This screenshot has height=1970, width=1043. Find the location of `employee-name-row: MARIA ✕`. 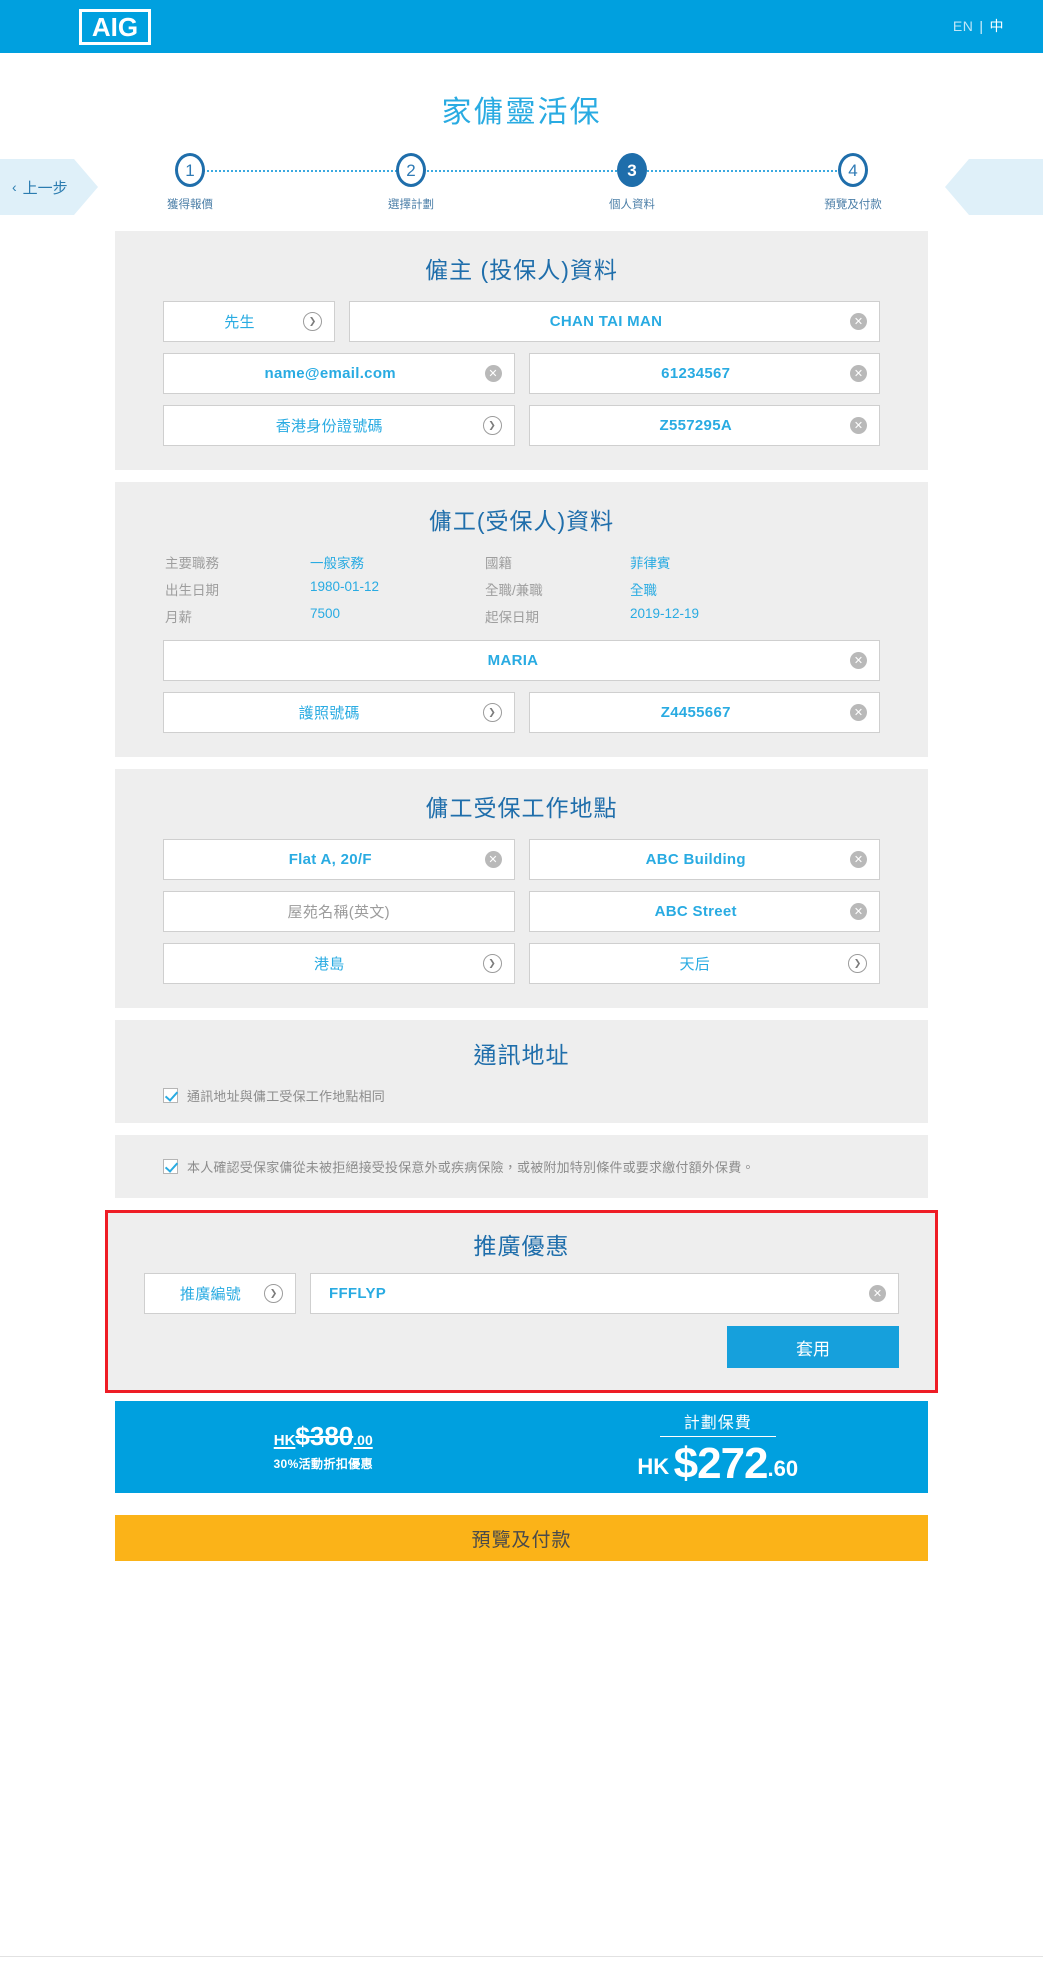

employee-name-row: MARIA ✕ is located at coordinates (521, 660).